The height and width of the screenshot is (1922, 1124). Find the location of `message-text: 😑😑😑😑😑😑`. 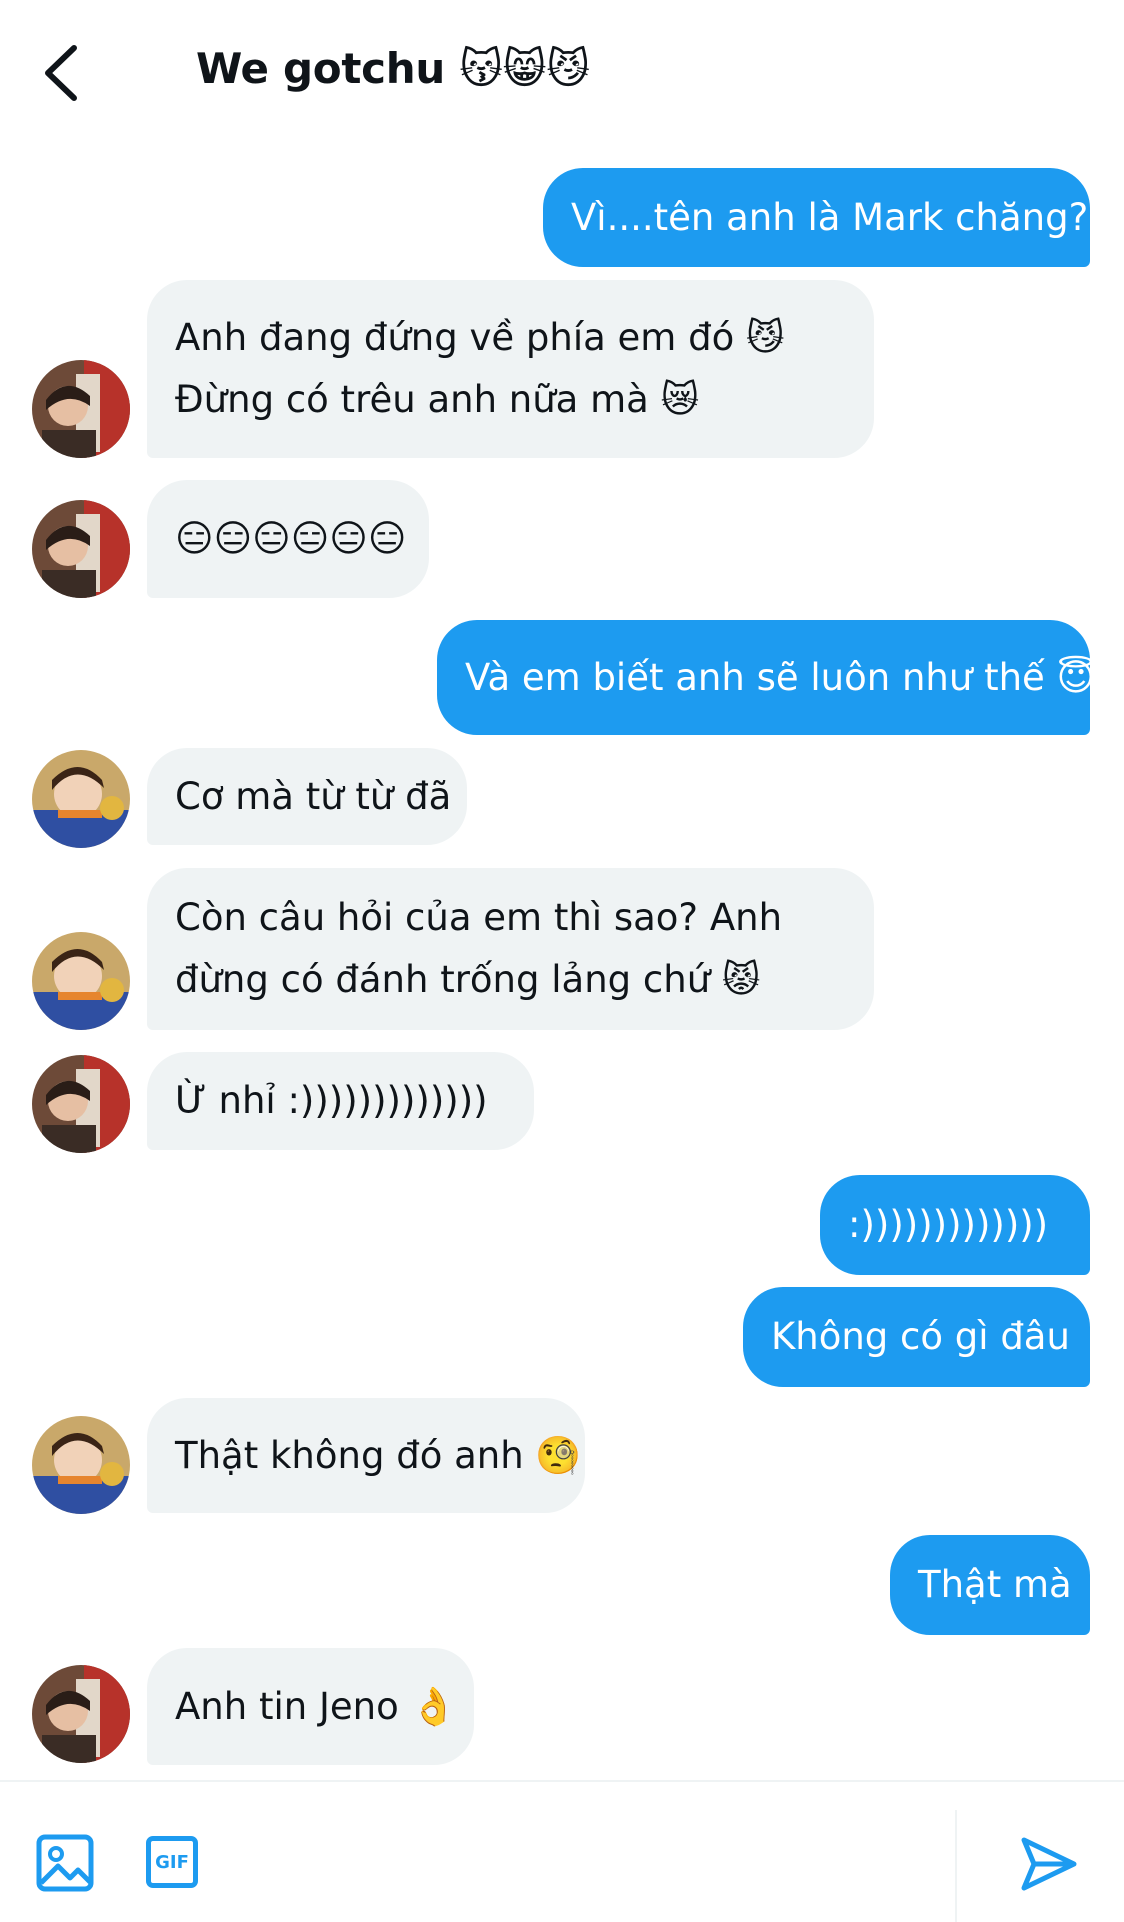

message-text: 😑😑😑😑😑😑 is located at coordinates (291, 538).